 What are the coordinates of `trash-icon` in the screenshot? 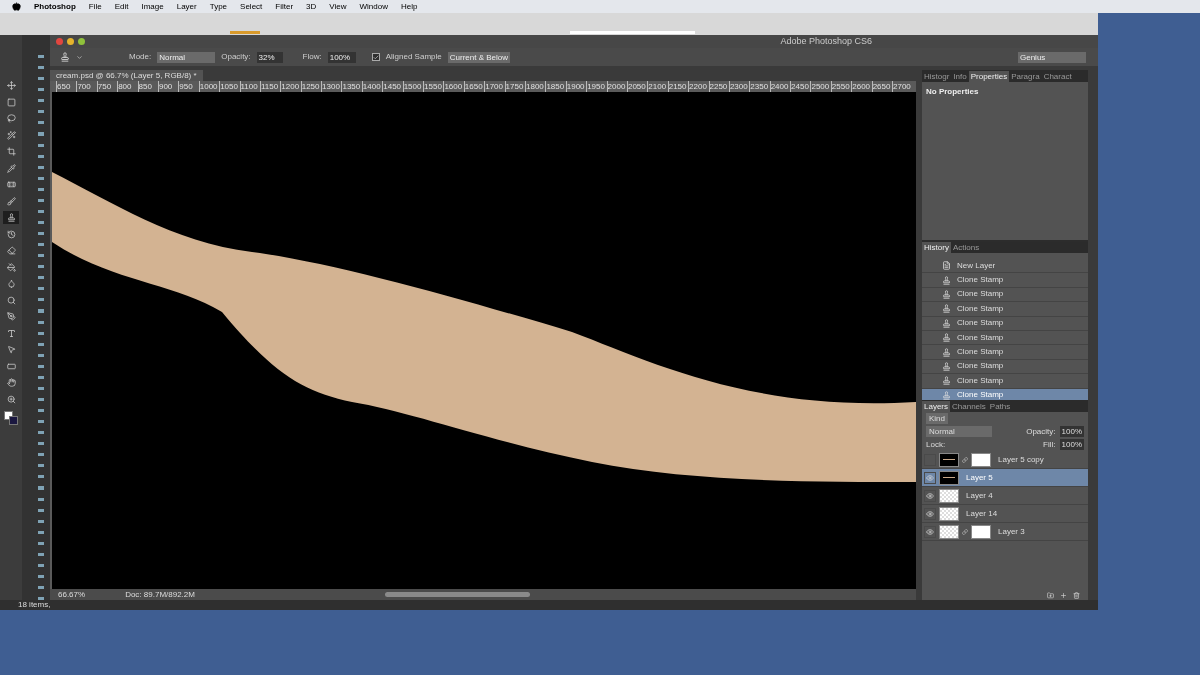 It's located at (1076, 595).